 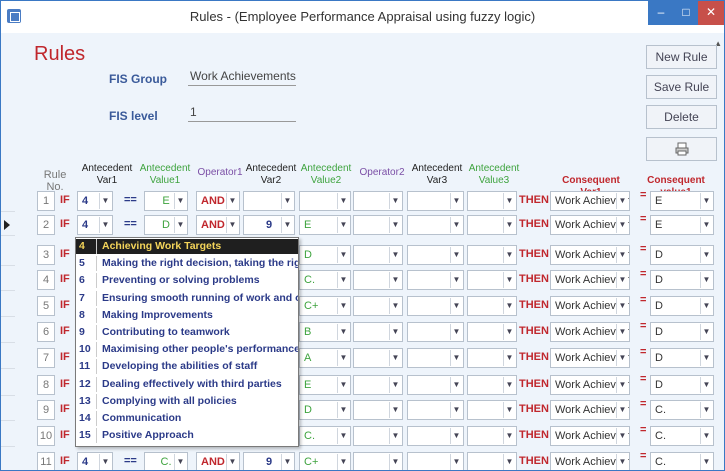 What do you see at coordinates (187, 418) in the screenshot?
I see `dropdown-option: 14 Communication` at bounding box center [187, 418].